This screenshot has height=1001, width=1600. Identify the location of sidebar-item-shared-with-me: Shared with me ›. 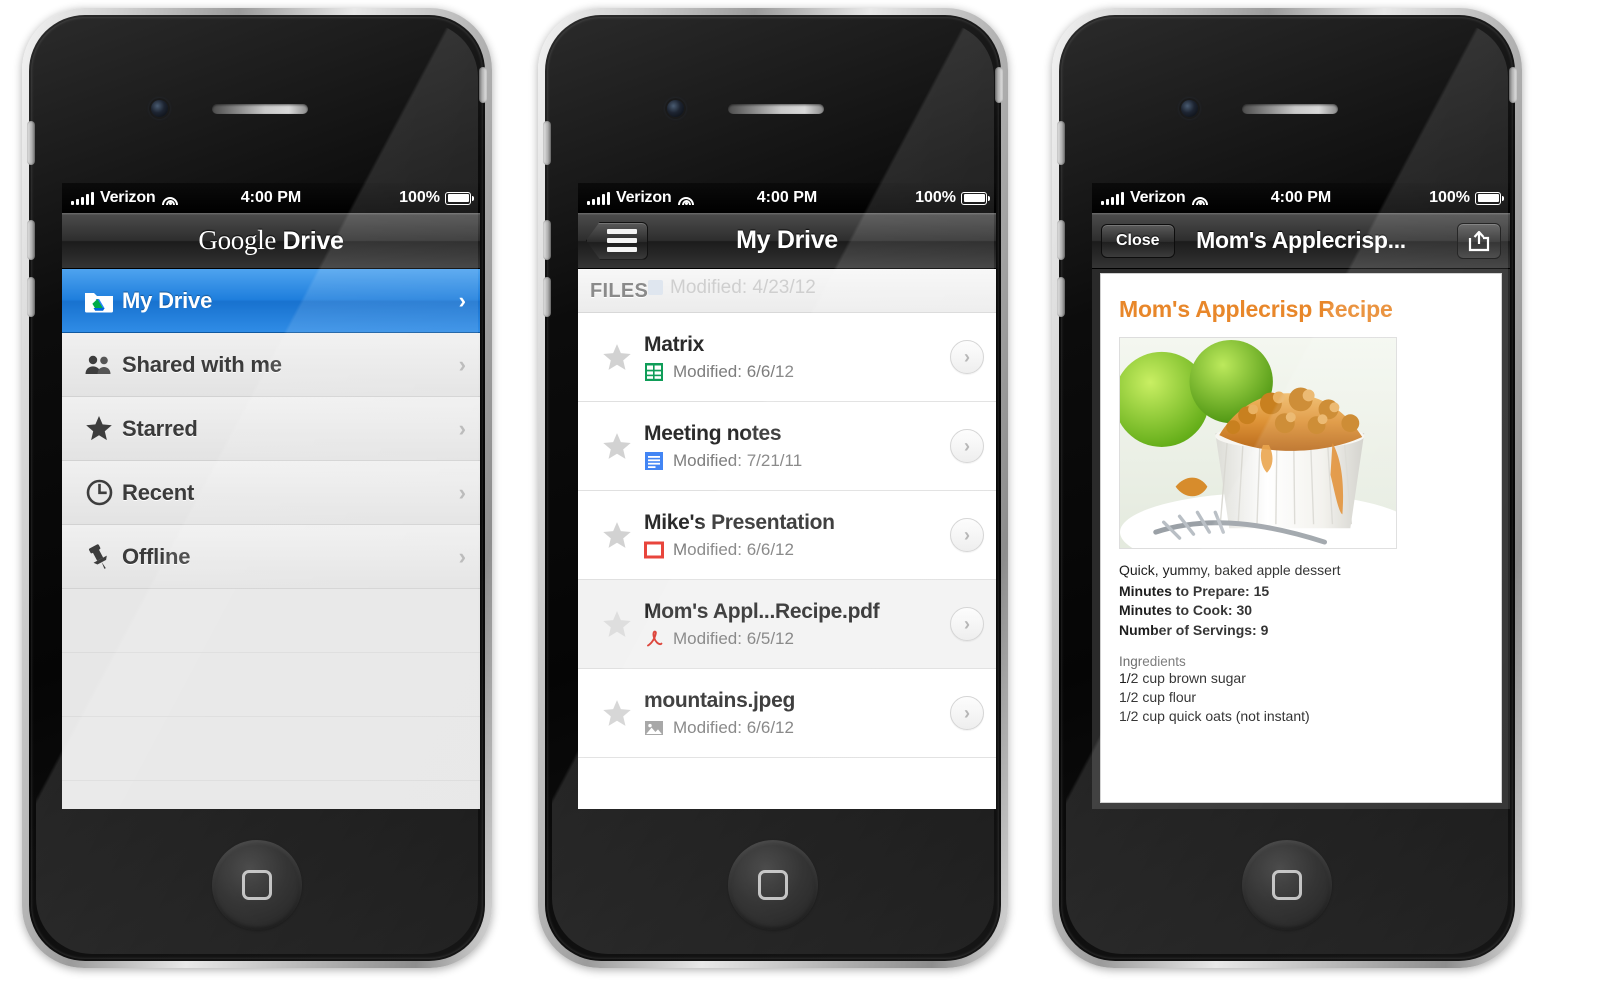
(271, 365).